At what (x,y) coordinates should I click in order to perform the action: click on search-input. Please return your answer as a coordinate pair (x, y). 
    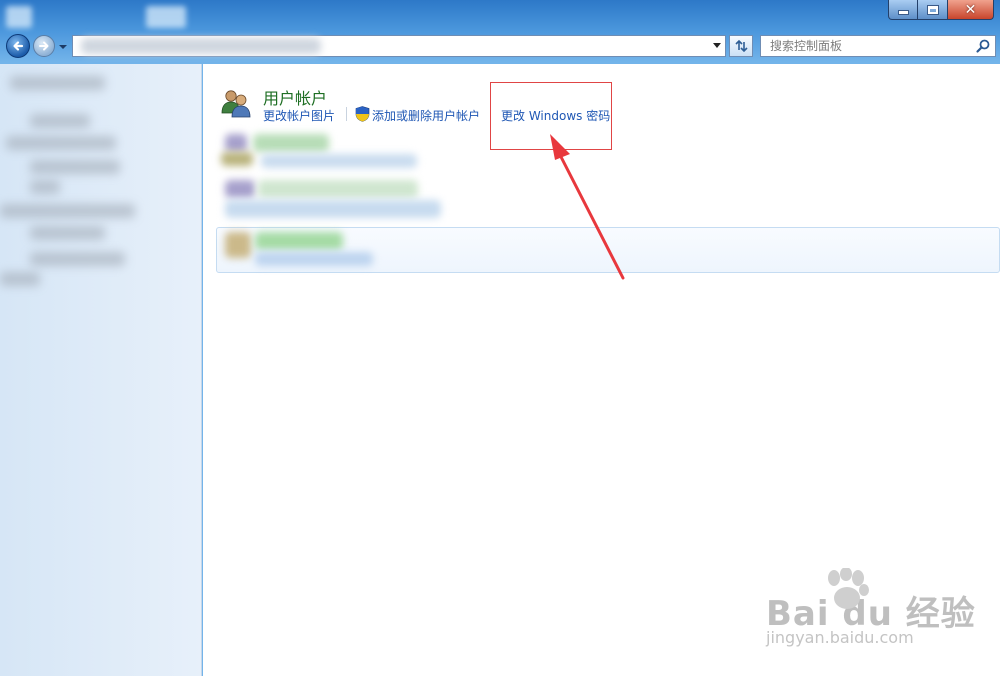
    Looking at the image, I should click on (866, 46).